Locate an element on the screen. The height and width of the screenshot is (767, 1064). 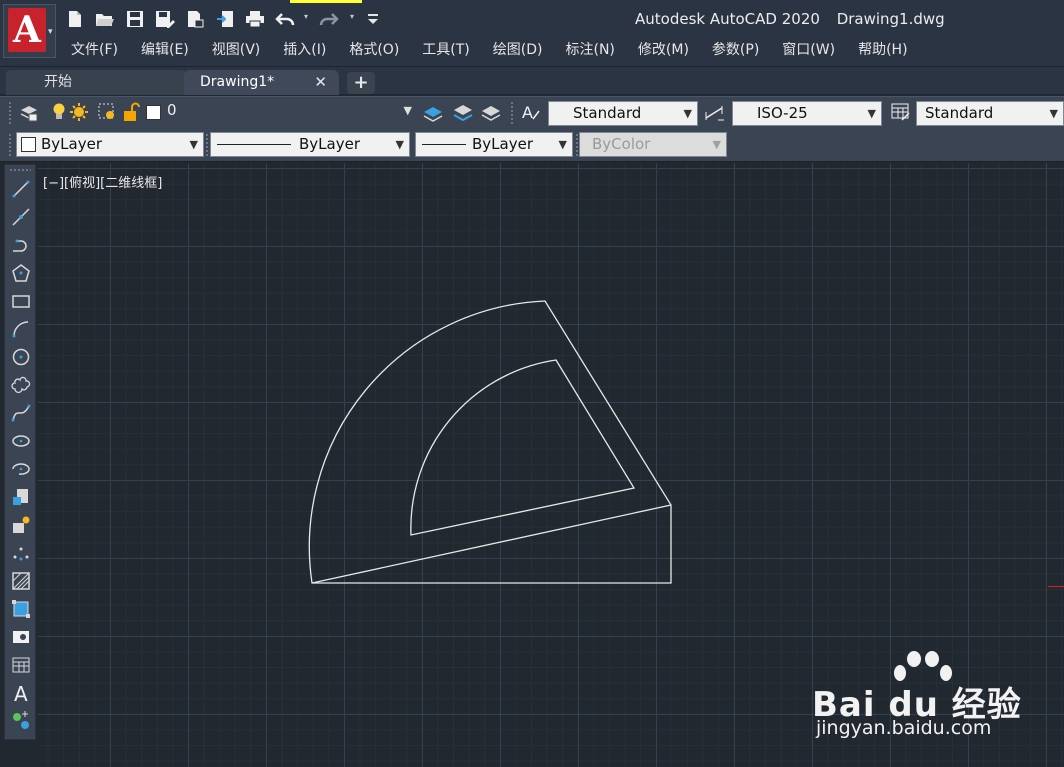
draw-toolbar: A is located at coordinates (20, 452).